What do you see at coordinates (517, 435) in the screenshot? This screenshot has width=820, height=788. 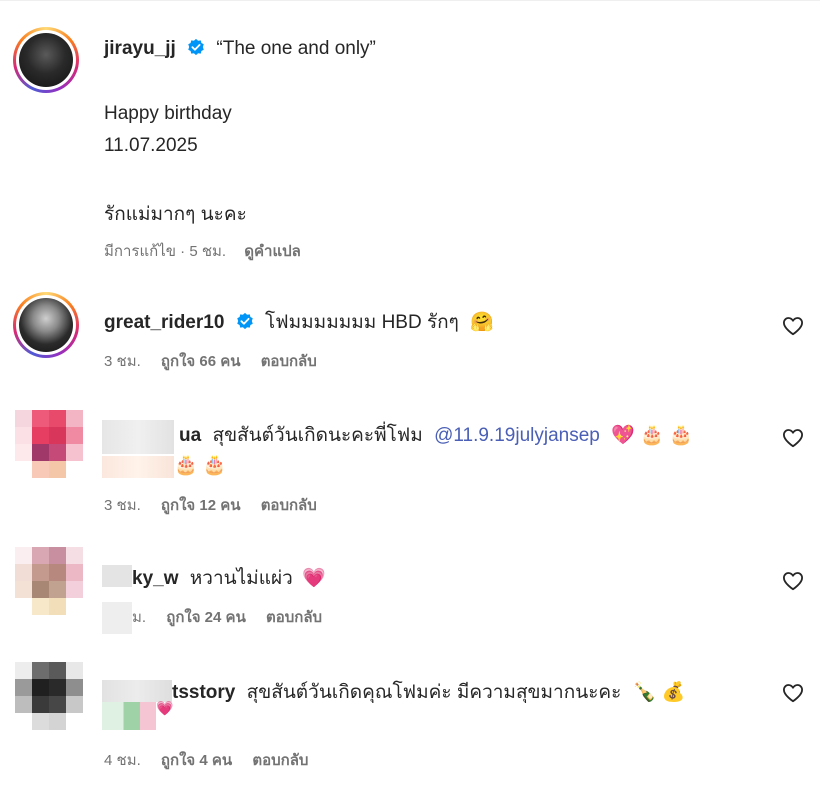 I see `mention-link: @11.9.19julyjansep` at bounding box center [517, 435].